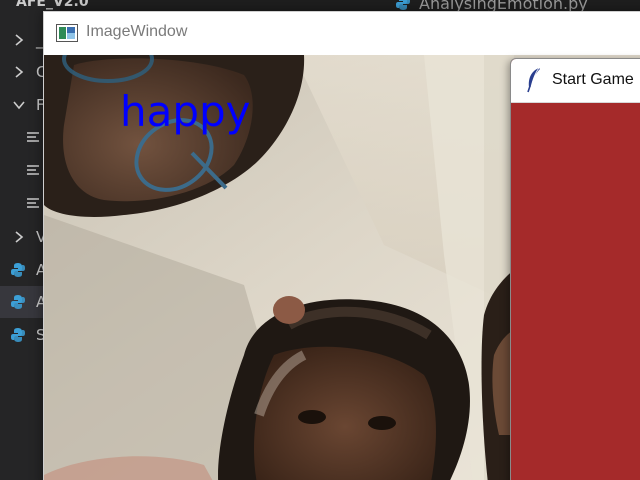 This screenshot has height=480, width=640. I want to click on emotion-label: happy, so click(185, 111).